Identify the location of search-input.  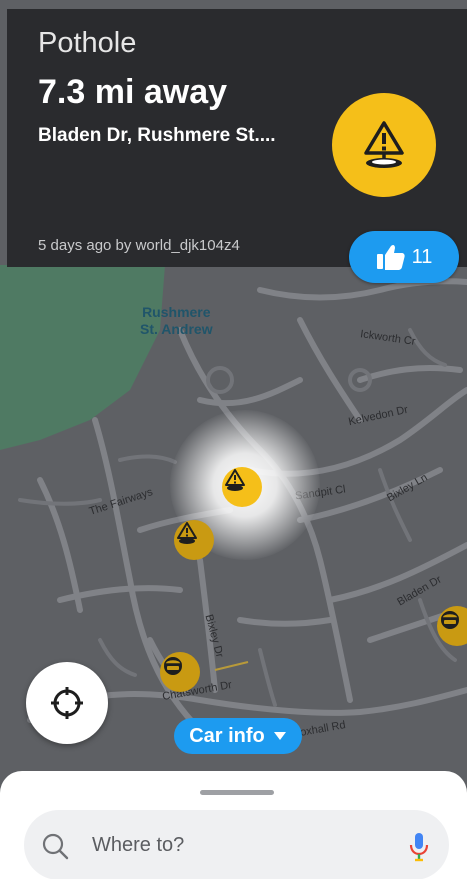
(237, 845).